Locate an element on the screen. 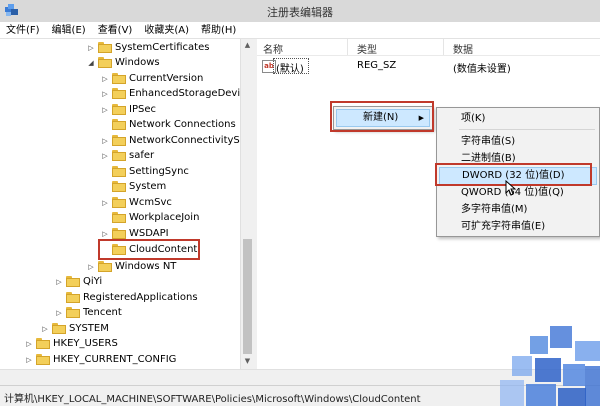 Image resolution: width=600 pixels, height=406 pixels. list-header: 名称 类型 数据 is located at coordinates (428, 47).